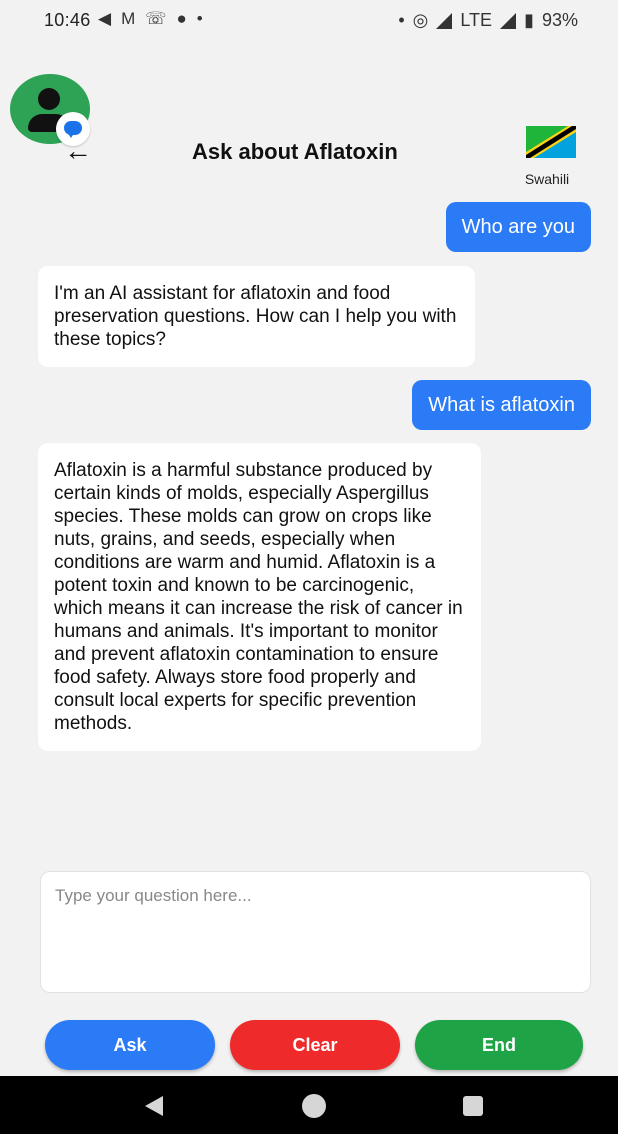 This screenshot has width=618, height=1134. I want to click on question-input-box, so click(315, 932).